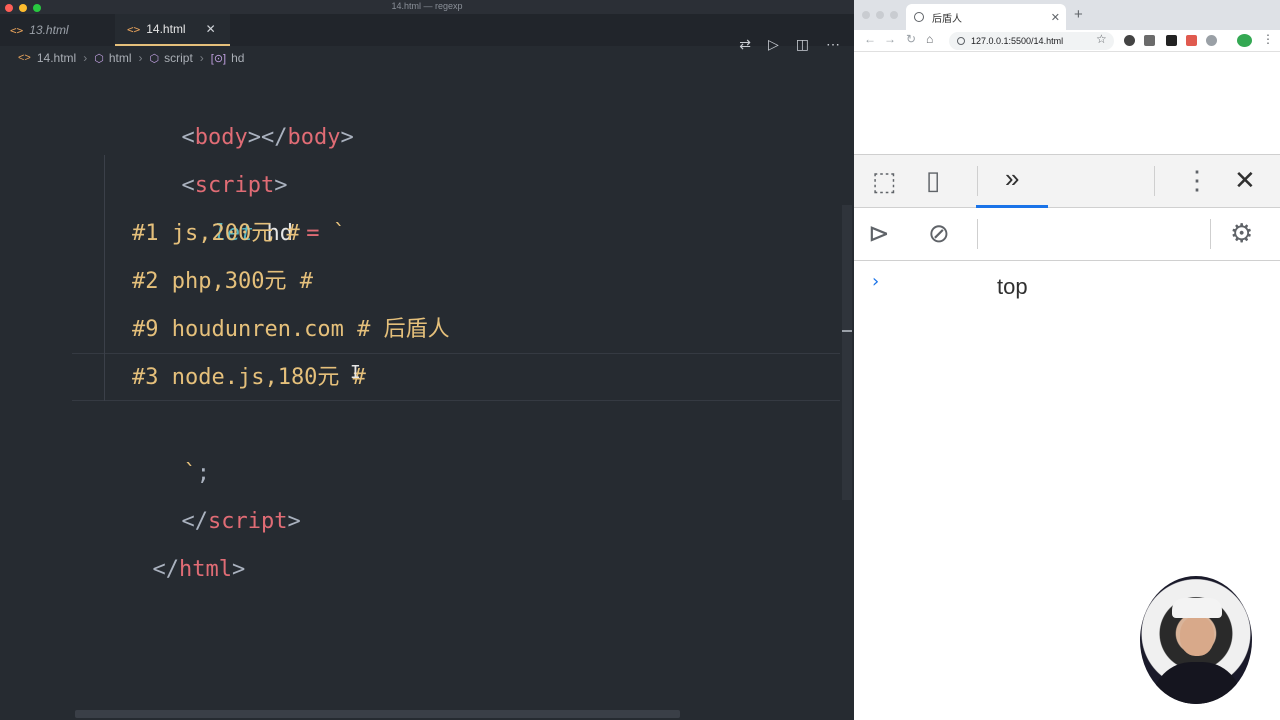  Describe the element at coordinates (745, 44) in the screenshot. I see `source-control-icon: ⇄` at that location.